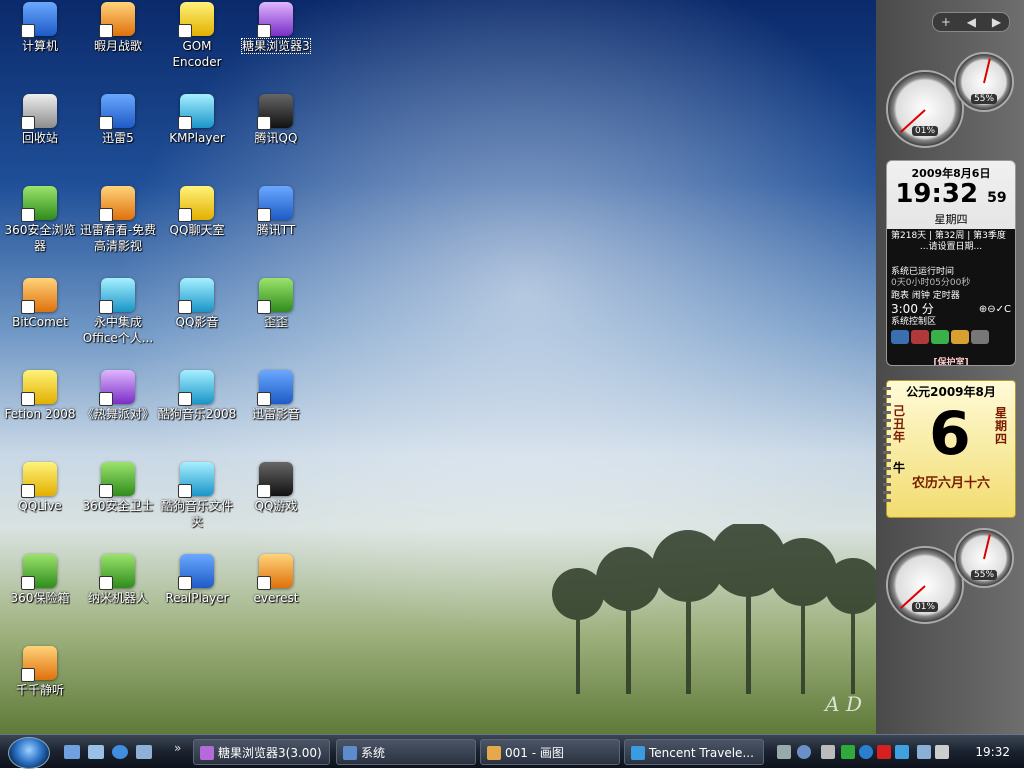 This screenshot has height=769, width=1024. I want to click on cpu-value: 01%, so click(925, 131).